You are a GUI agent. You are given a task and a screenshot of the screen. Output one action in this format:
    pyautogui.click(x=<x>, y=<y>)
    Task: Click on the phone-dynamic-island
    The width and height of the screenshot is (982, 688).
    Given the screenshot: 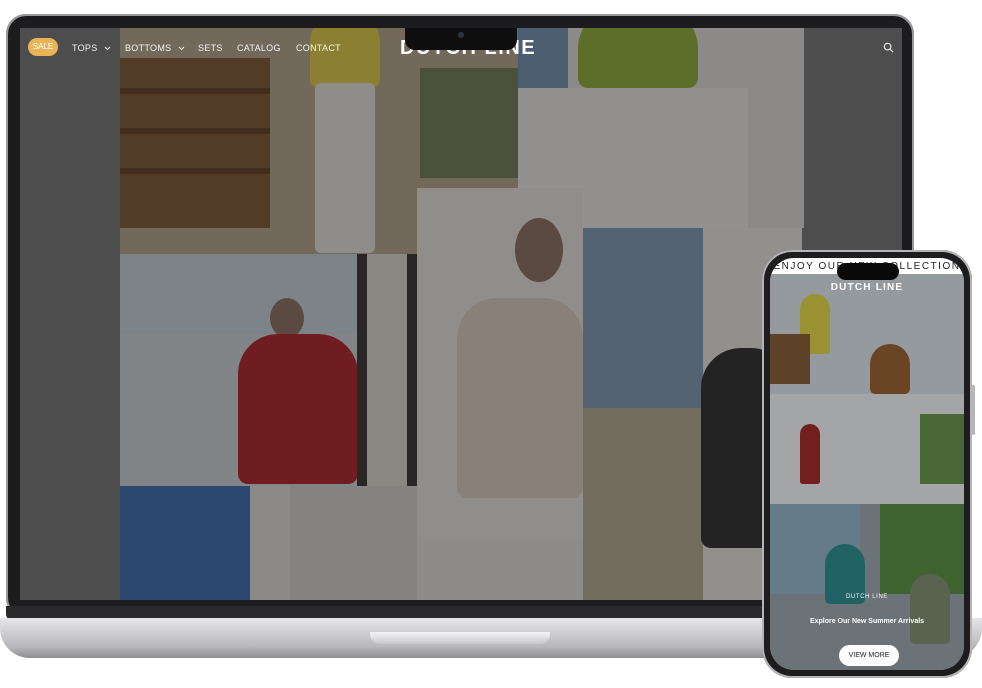 What is the action you would take?
    pyautogui.click(x=868, y=271)
    